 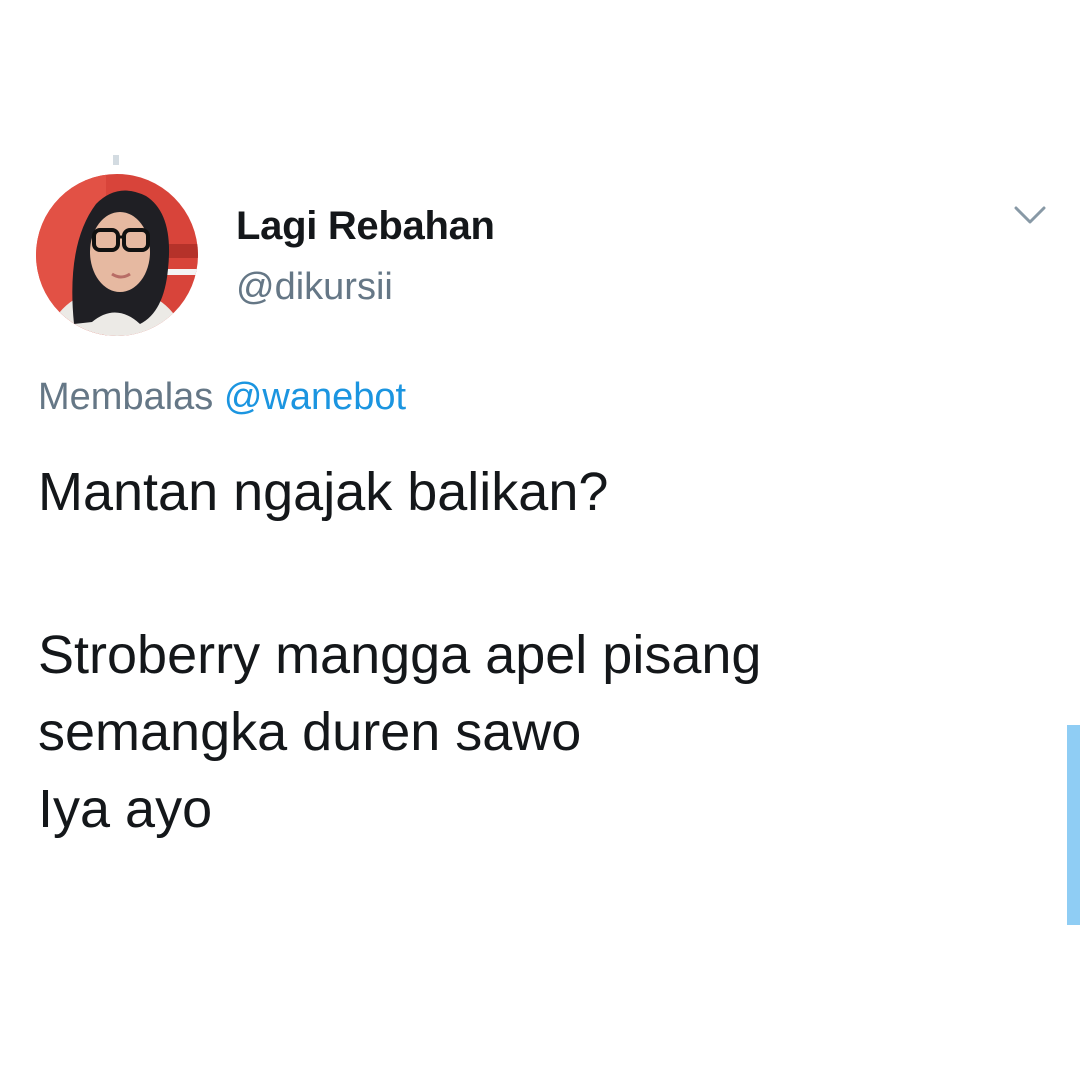 I want to click on reply-mention-link: @wanebot, so click(x=315, y=397).